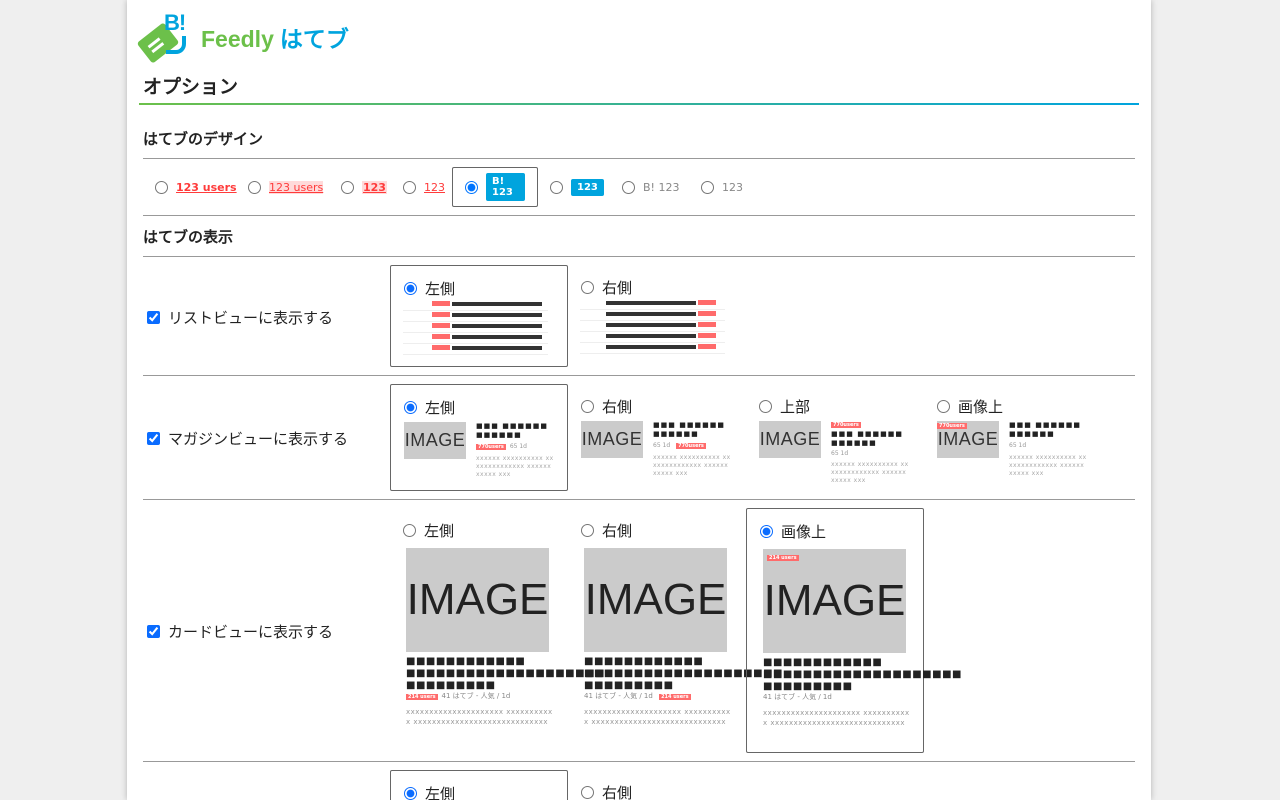 The height and width of the screenshot is (800, 1280). I want to click on design-option-8: 123, so click(722, 187).